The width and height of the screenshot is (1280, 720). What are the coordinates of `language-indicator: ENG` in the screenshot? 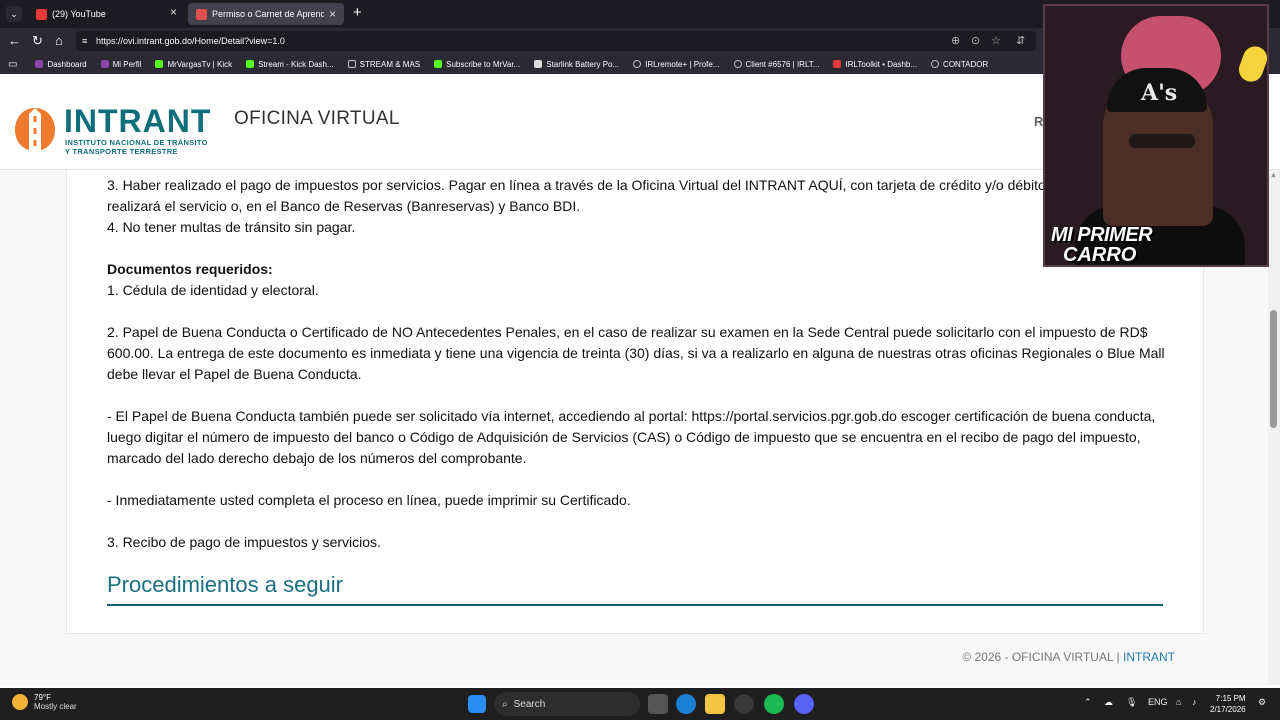 It's located at (1158, 702).